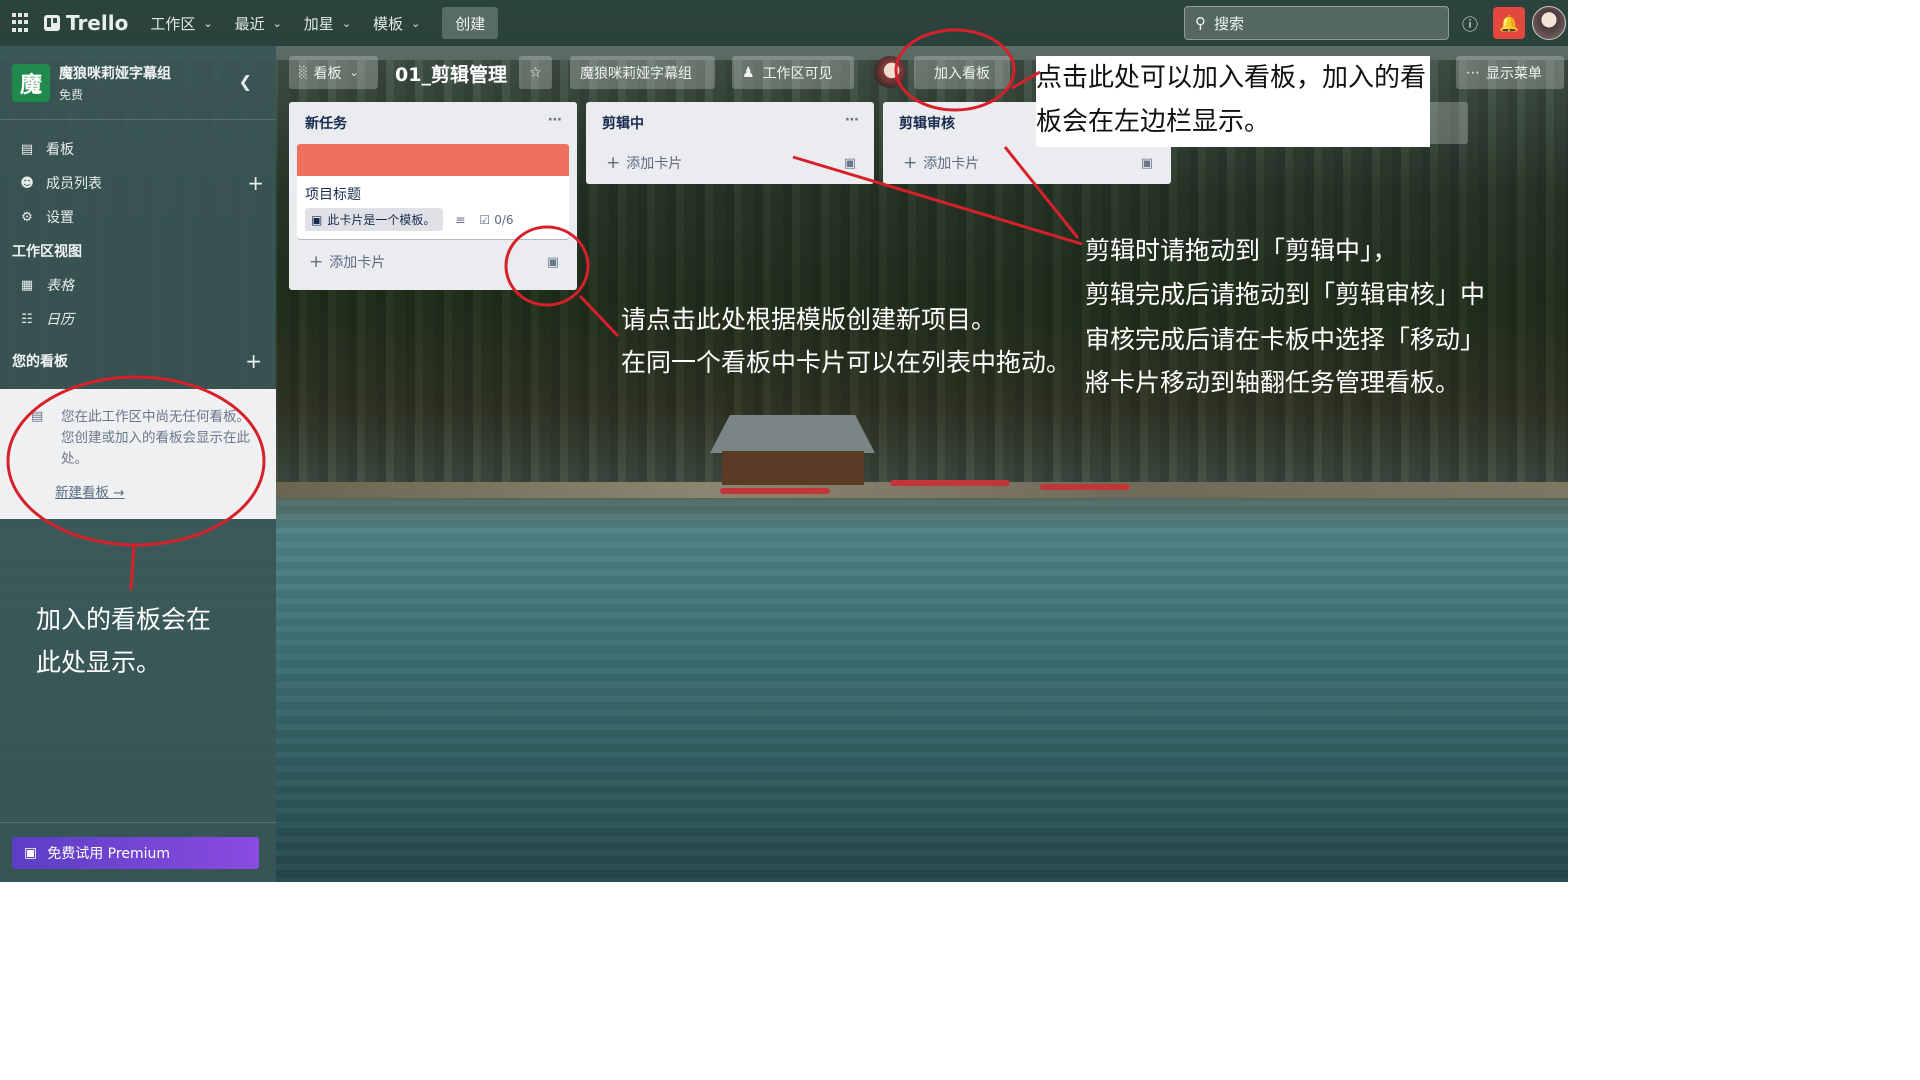 Image resolution: width=1920 pixels, height=1080 pixels. Describe the element at coordinates (119, 493) in the screenshot. I see `arrow-right-icon: →` at that location.